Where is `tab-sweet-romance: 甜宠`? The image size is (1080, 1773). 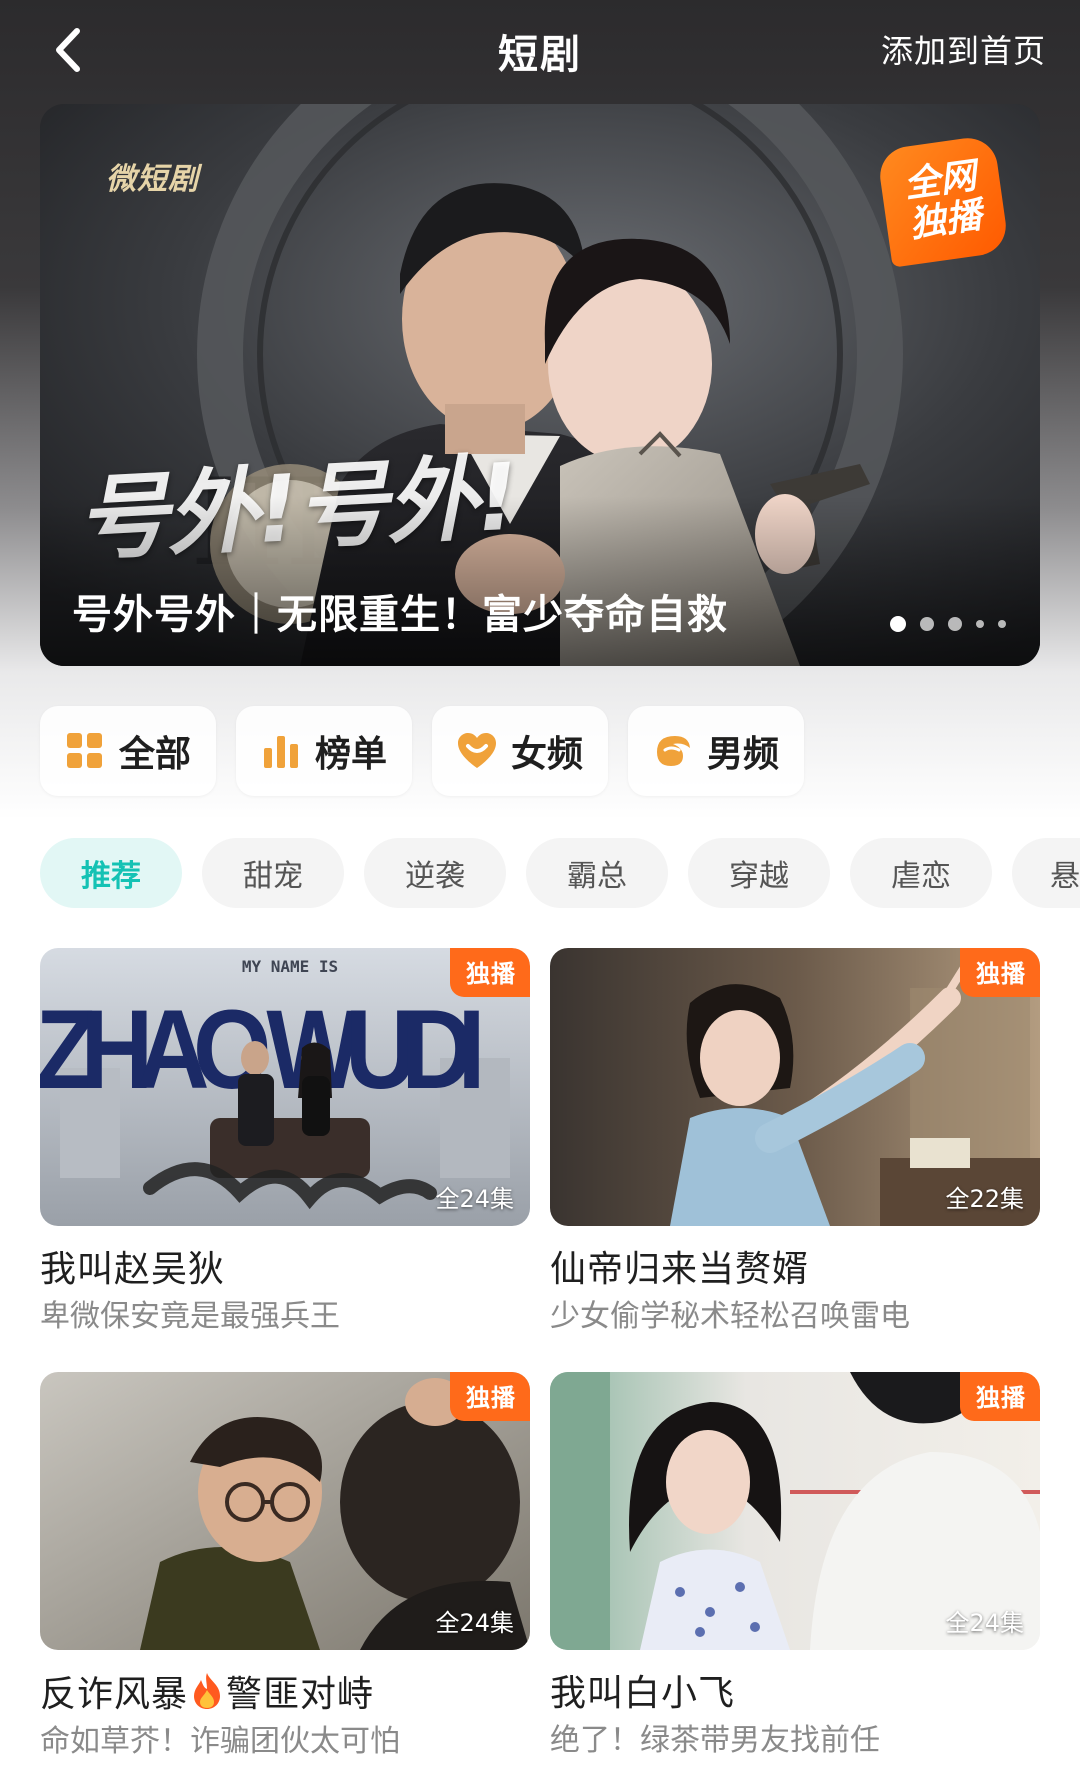 tab-sweet-romance: 甜宠 is located at coordinates (273, 873).